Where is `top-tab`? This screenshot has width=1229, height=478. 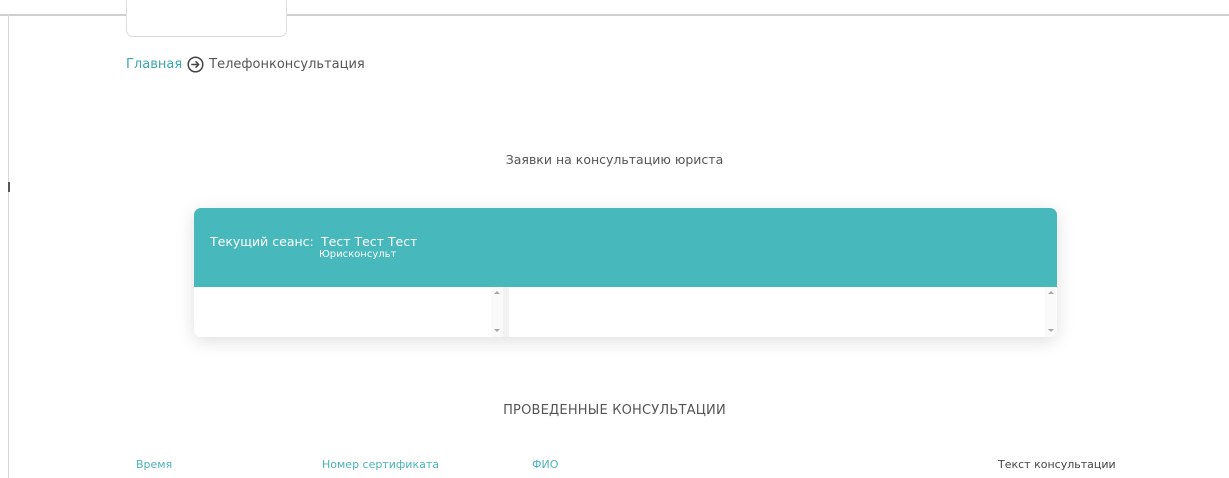 top-tab is located at coordinates (206, 18).